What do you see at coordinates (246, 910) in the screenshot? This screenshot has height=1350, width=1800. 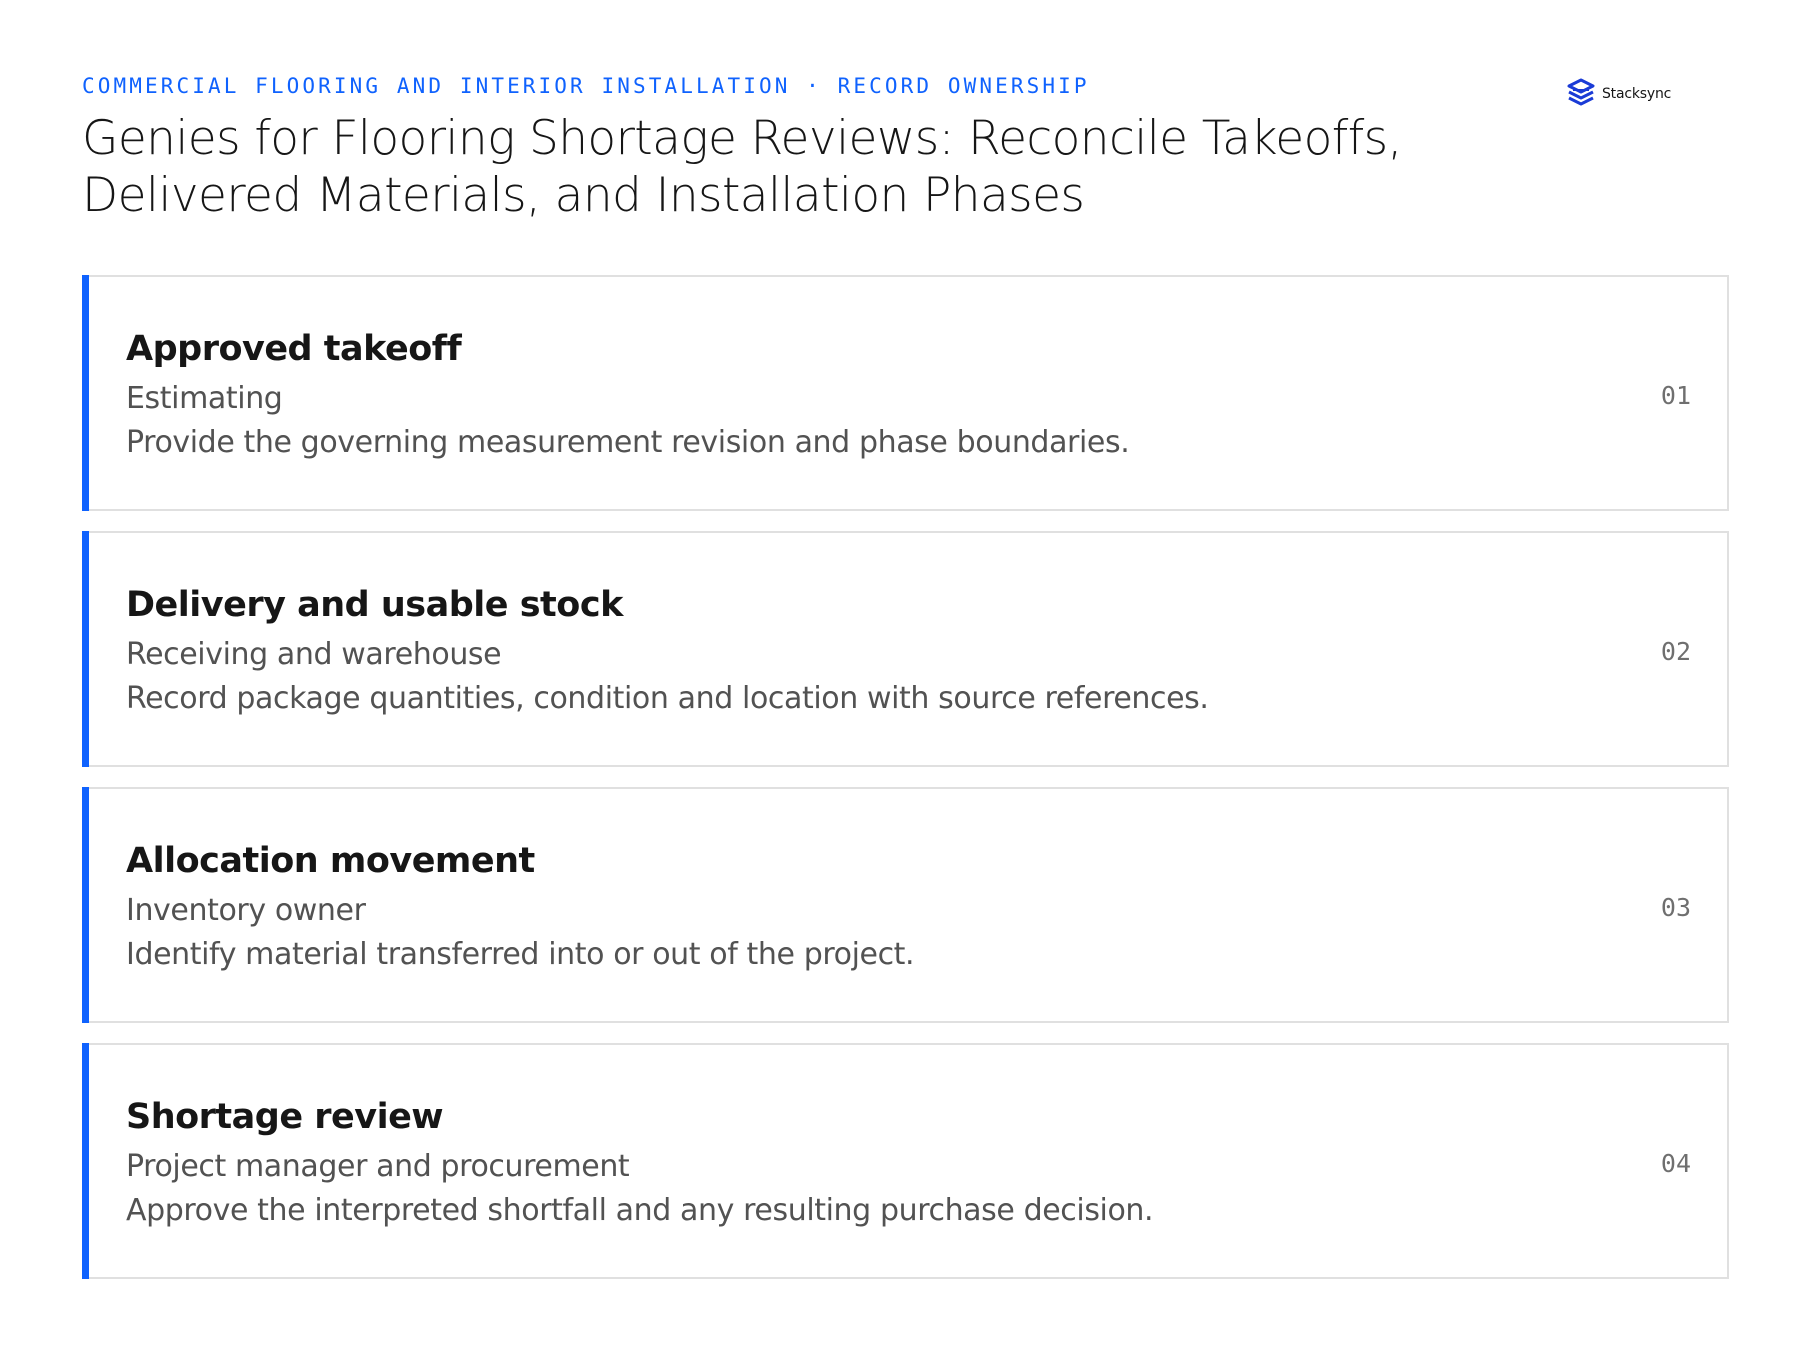 I see `card-role: Inventory owner` at bounding box center [246, 910].